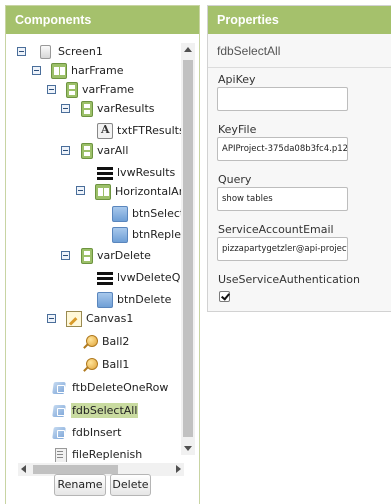  Describe the element at coordinates (178, 469) in the screenshot. I see `scroll-right-arrow-icon` at that location.